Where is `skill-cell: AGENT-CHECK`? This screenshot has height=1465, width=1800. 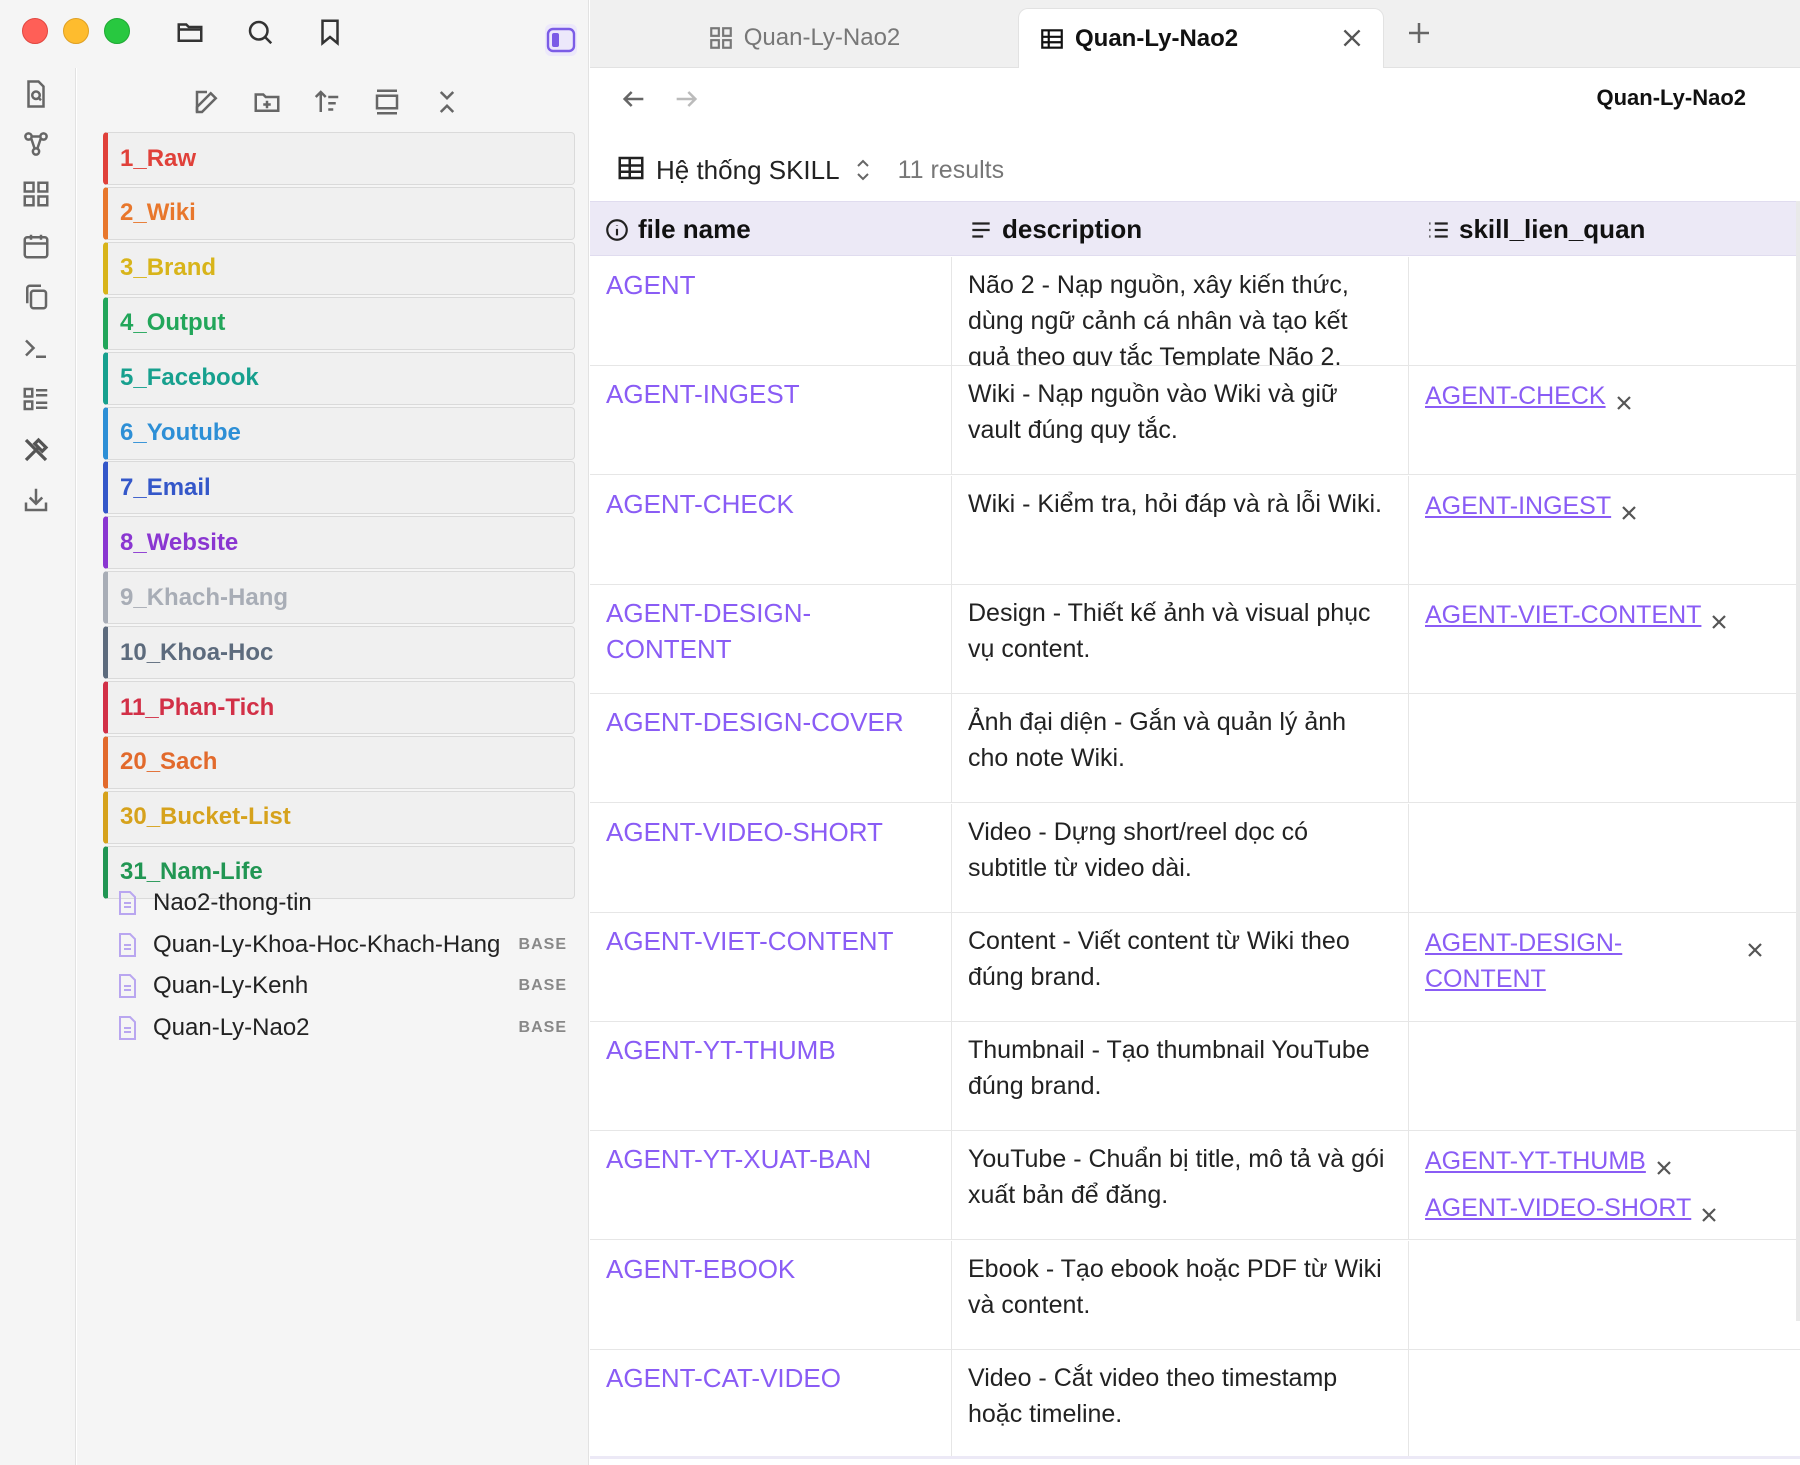
skill-cell: AGENT-CHECK is located at coordinates (1604, 420).